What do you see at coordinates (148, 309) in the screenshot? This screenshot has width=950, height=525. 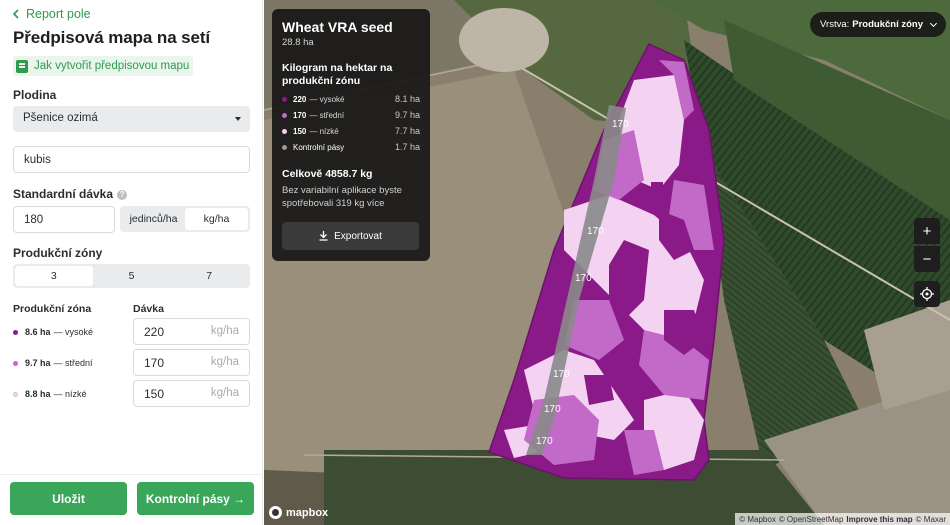 I see `dose-column-header: Dávka` at bounding box center [148, 309].